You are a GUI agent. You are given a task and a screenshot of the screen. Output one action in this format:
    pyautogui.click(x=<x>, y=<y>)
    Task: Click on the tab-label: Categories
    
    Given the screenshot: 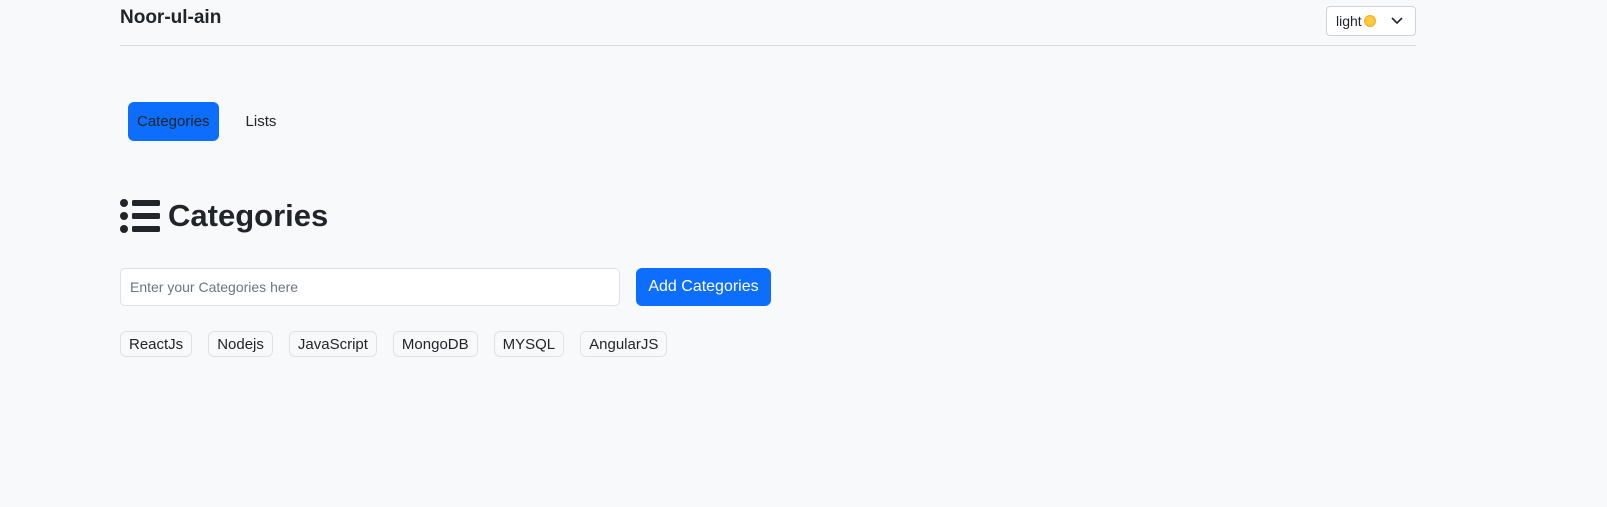 What is the action you would take?
    pyautogui.click(x=173, y=121)
    